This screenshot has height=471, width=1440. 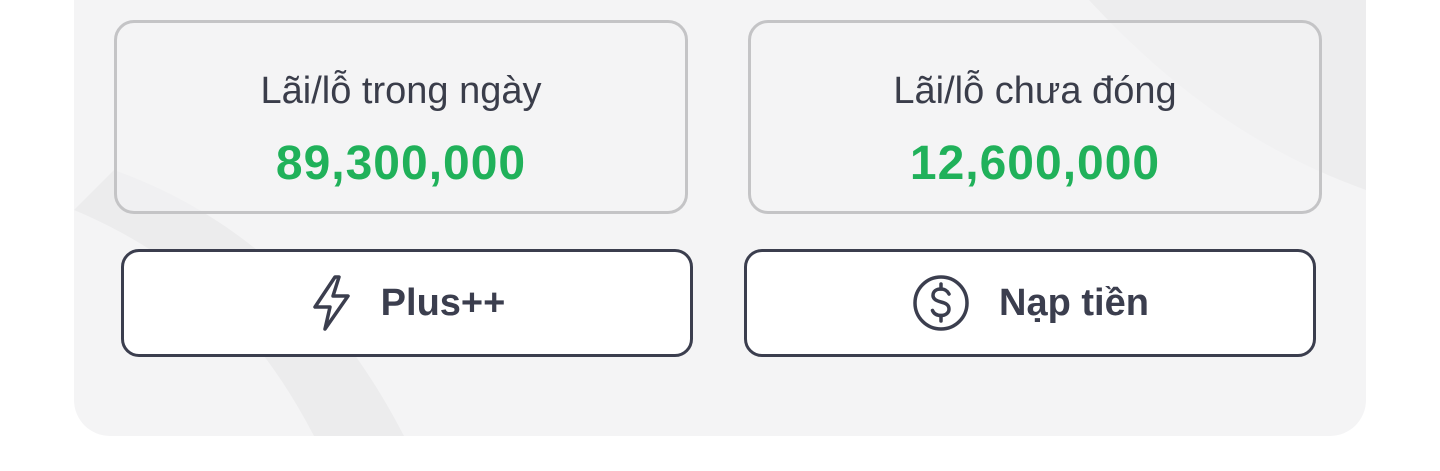 I want to click on plus-button: Plus++, so click(x=407, y=303).